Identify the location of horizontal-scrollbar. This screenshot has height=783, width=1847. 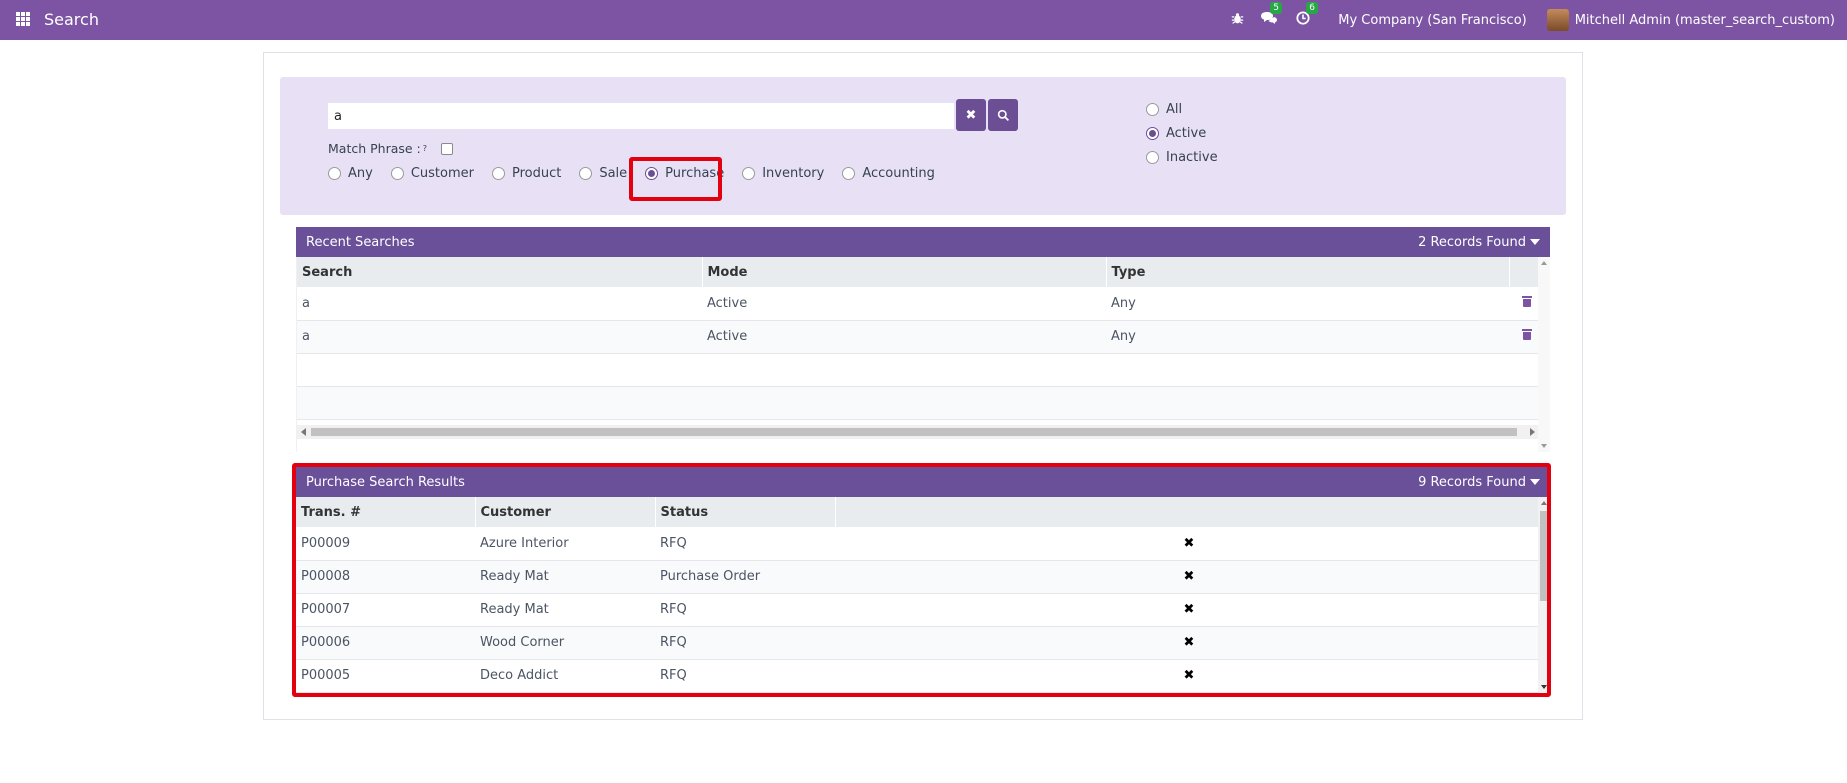
(918, 432).